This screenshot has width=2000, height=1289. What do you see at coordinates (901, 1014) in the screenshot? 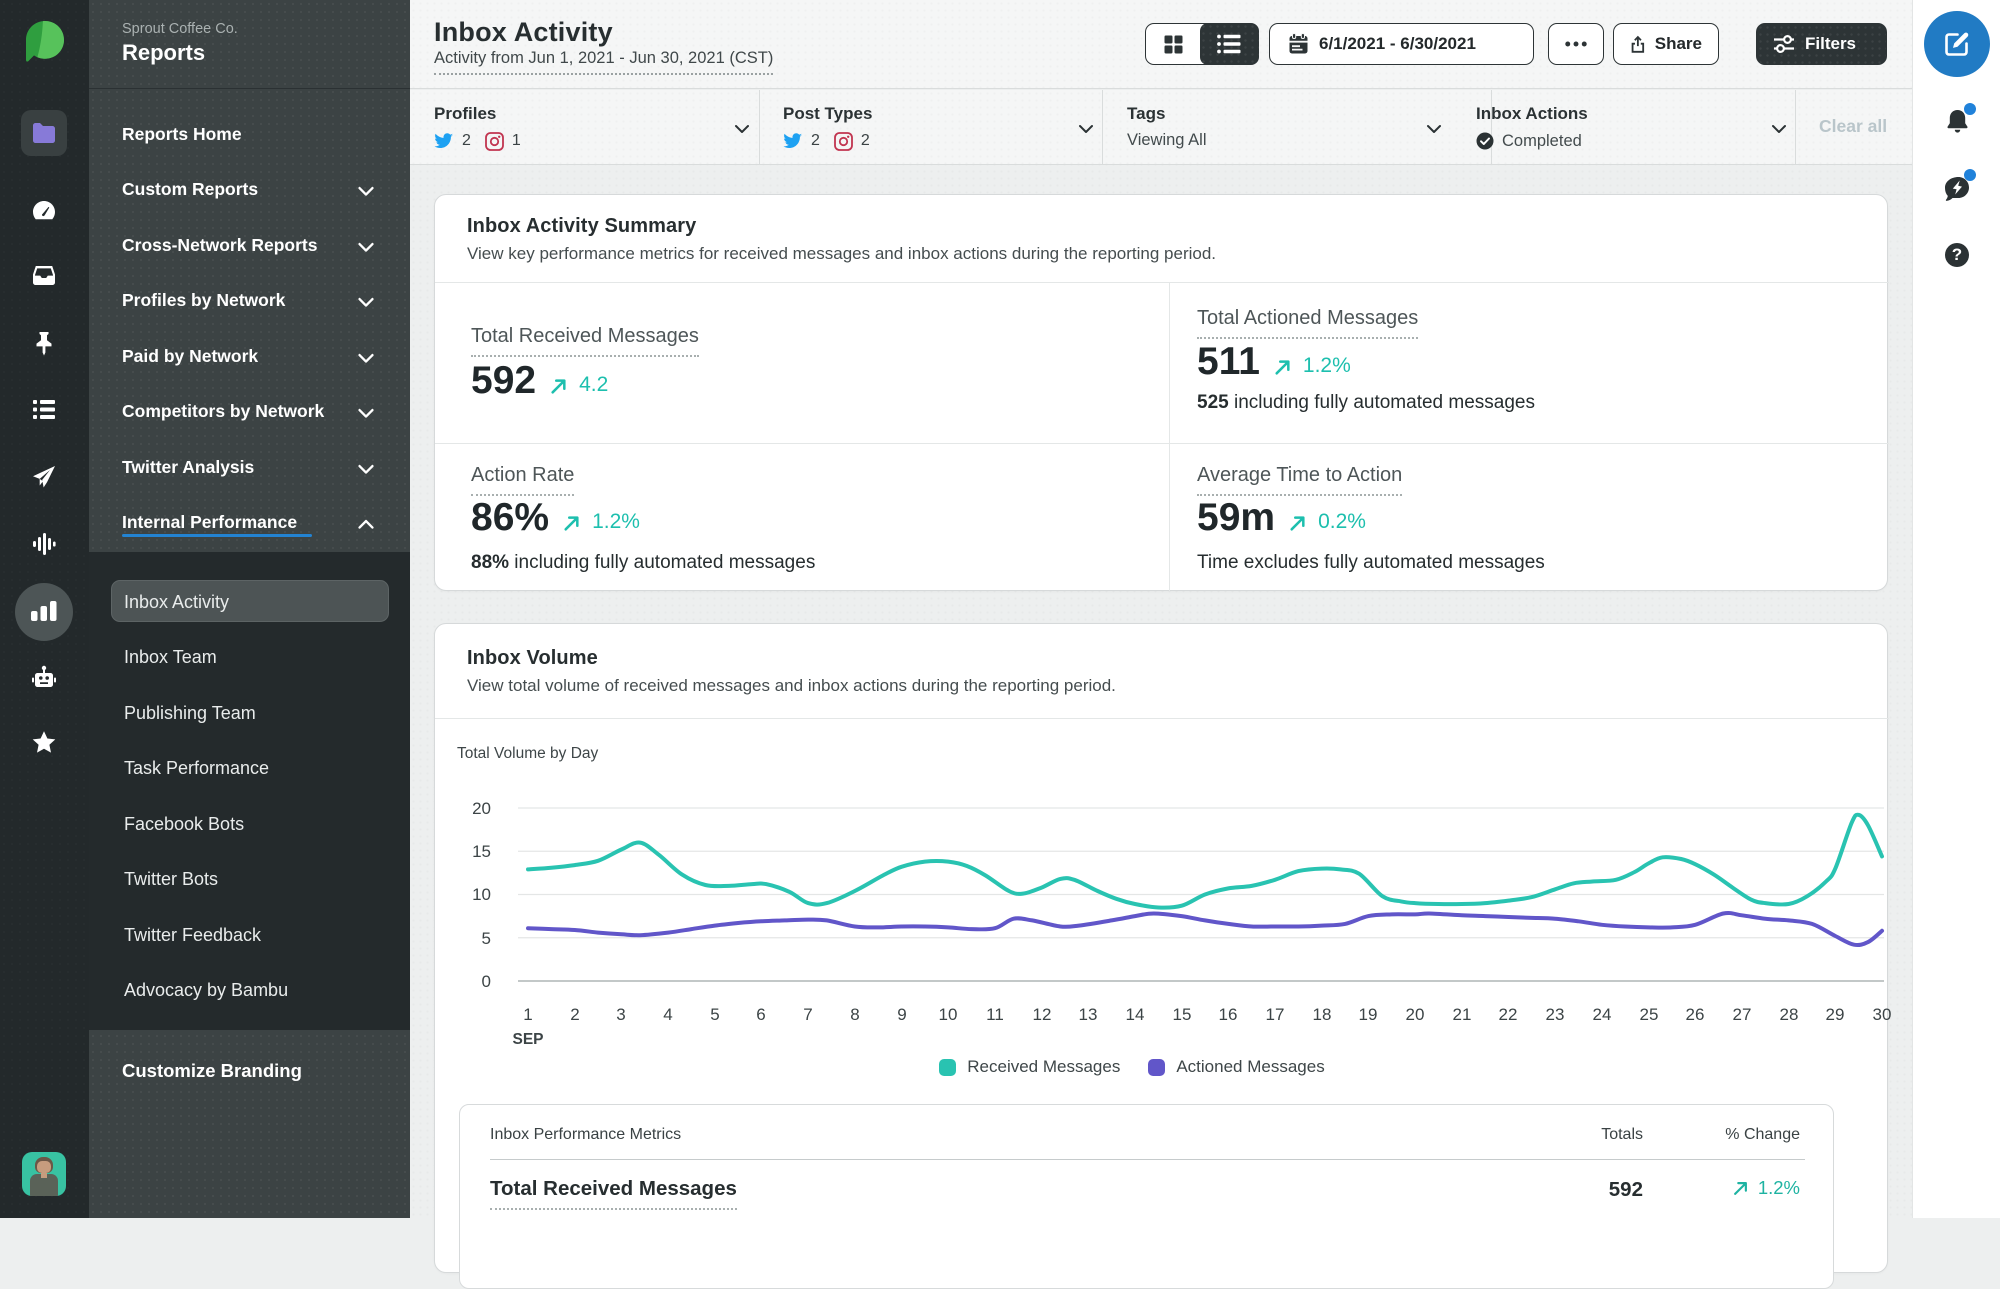
I see `svg-text: 9` at bounding box center [901, 1014].